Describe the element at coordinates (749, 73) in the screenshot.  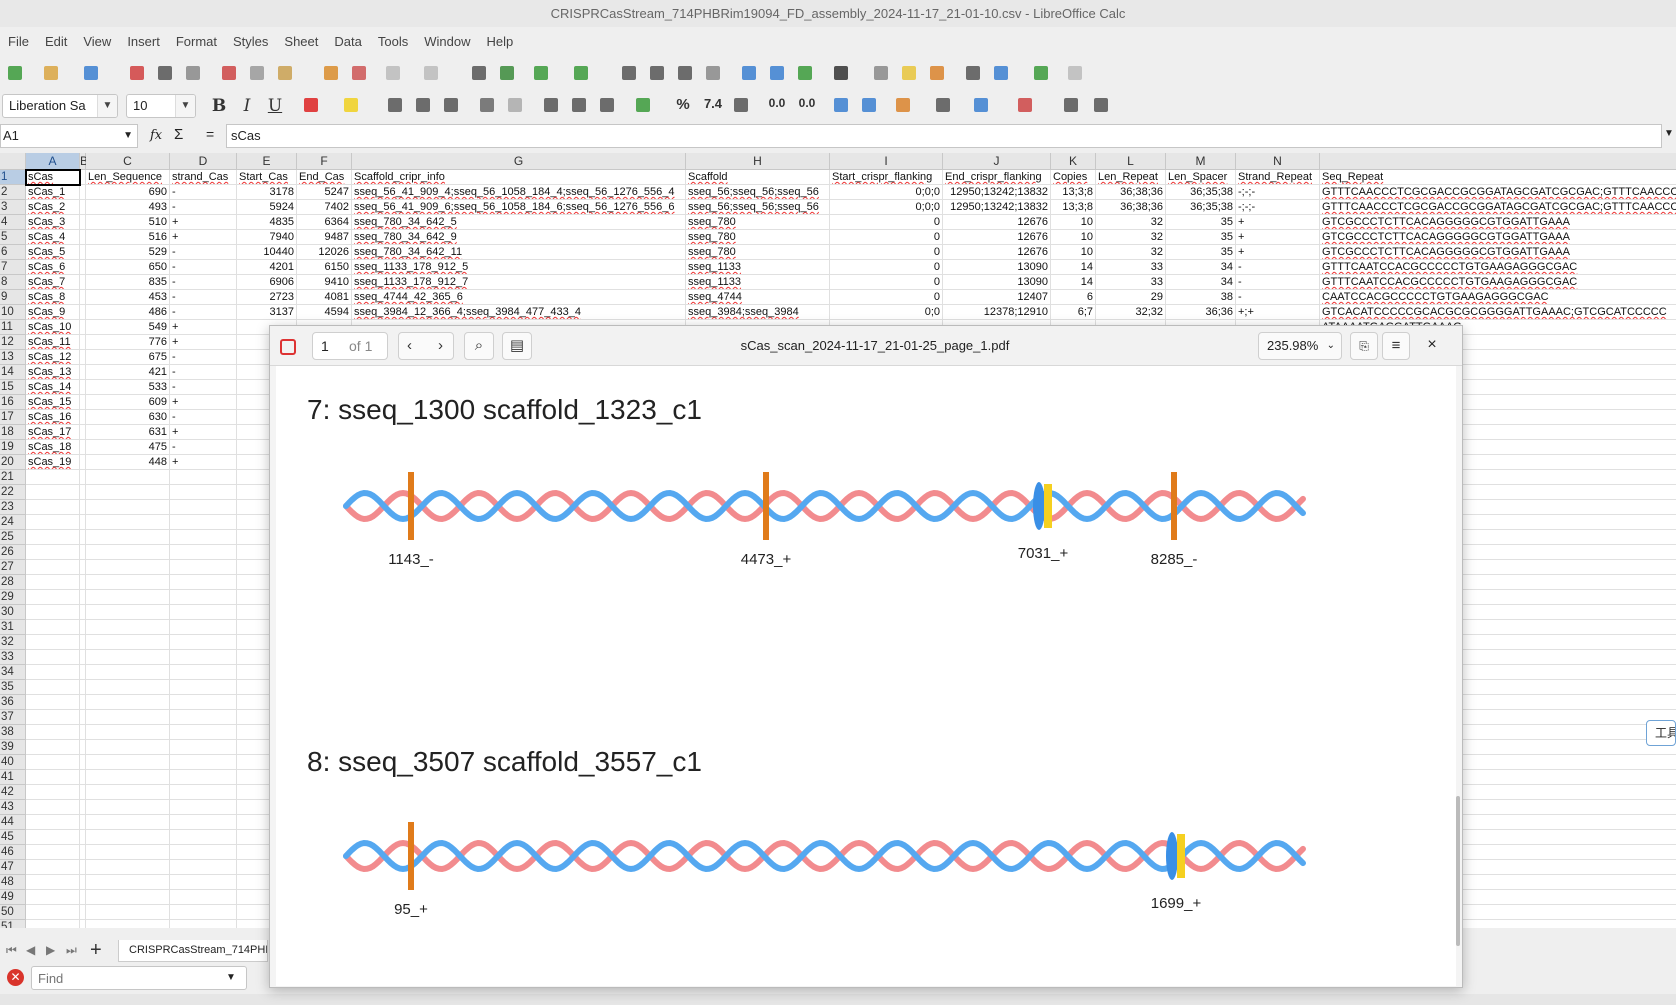
I see `insert-image-icon` at that location.